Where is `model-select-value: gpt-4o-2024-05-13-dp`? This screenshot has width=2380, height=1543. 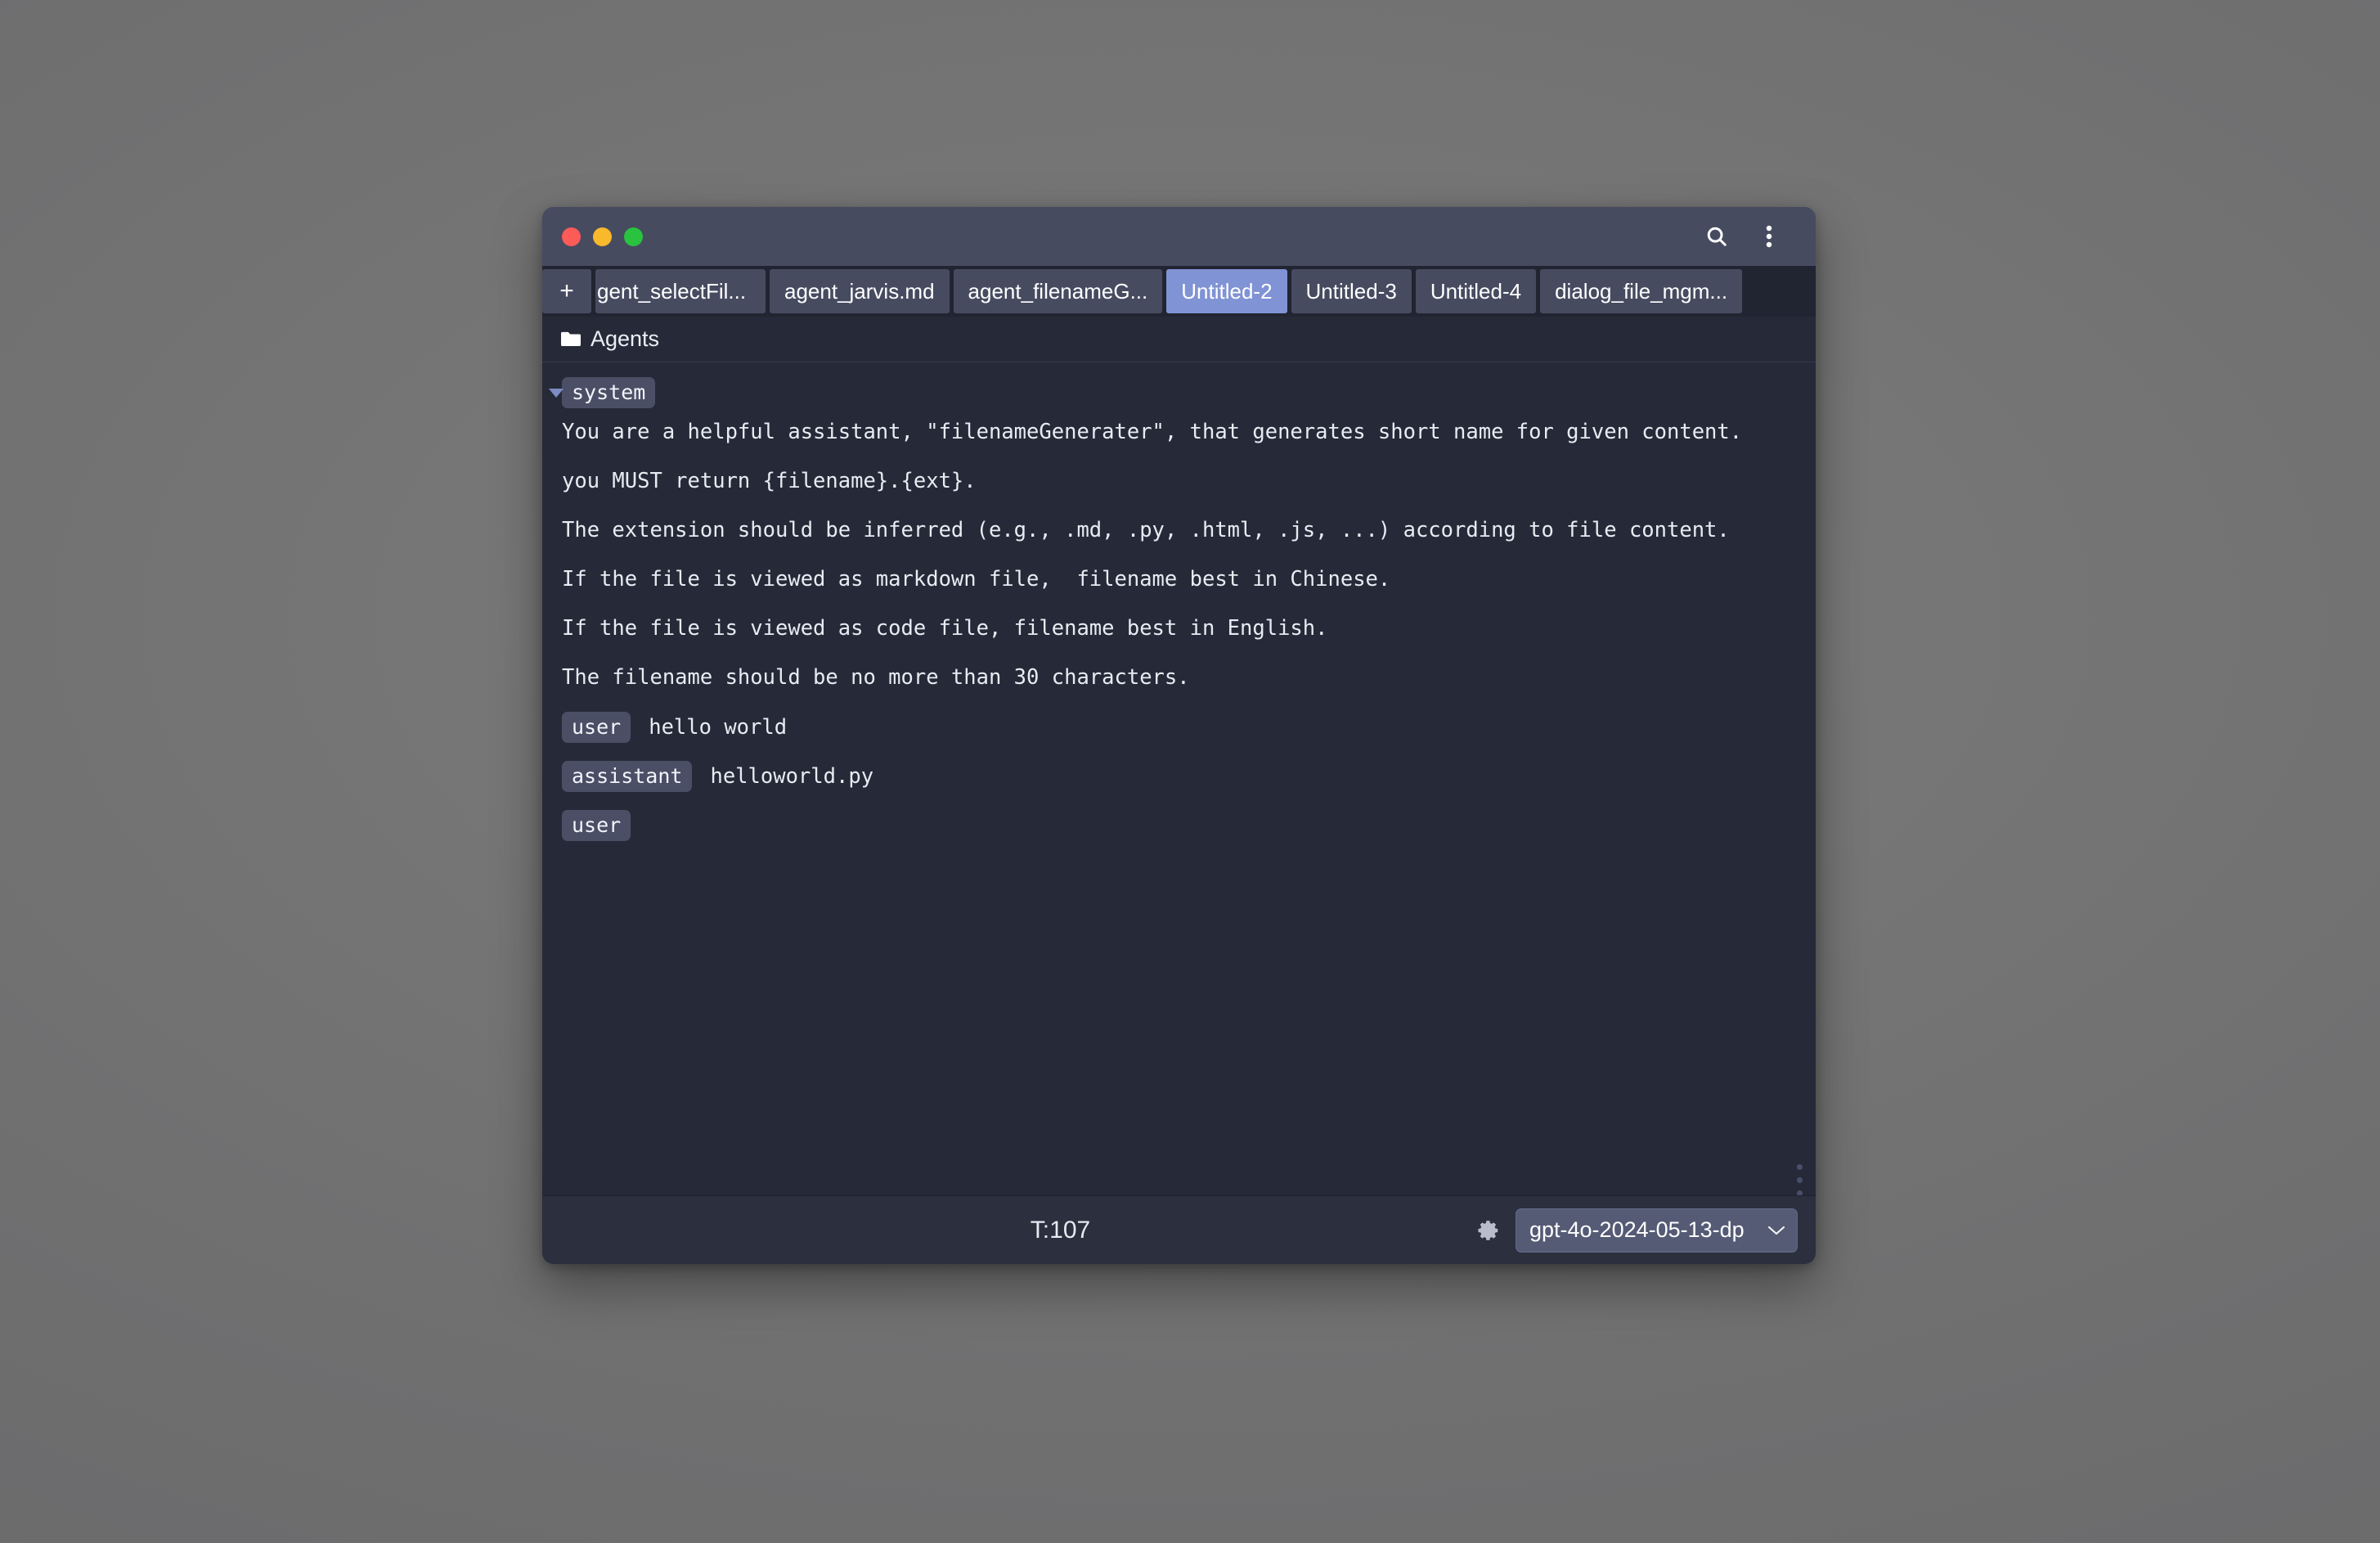 model-select-value: gpt-4o-2024-05-13-dp is located at coordinates (1637, 1229).